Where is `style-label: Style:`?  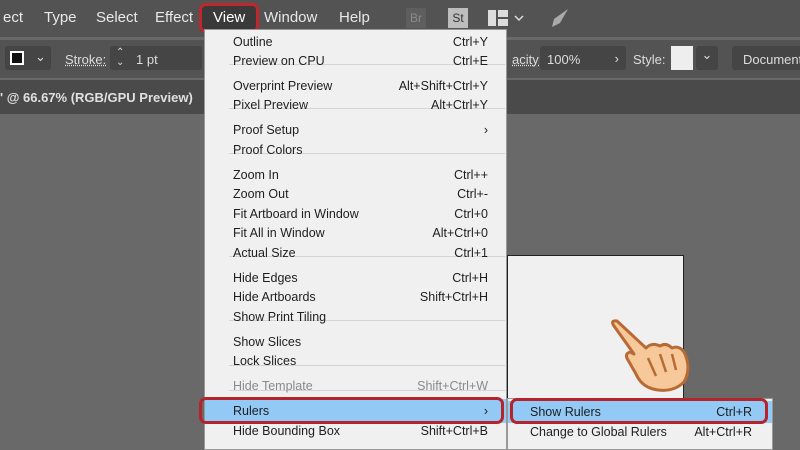
style-label: Style: is located at coordinates (649, 59).